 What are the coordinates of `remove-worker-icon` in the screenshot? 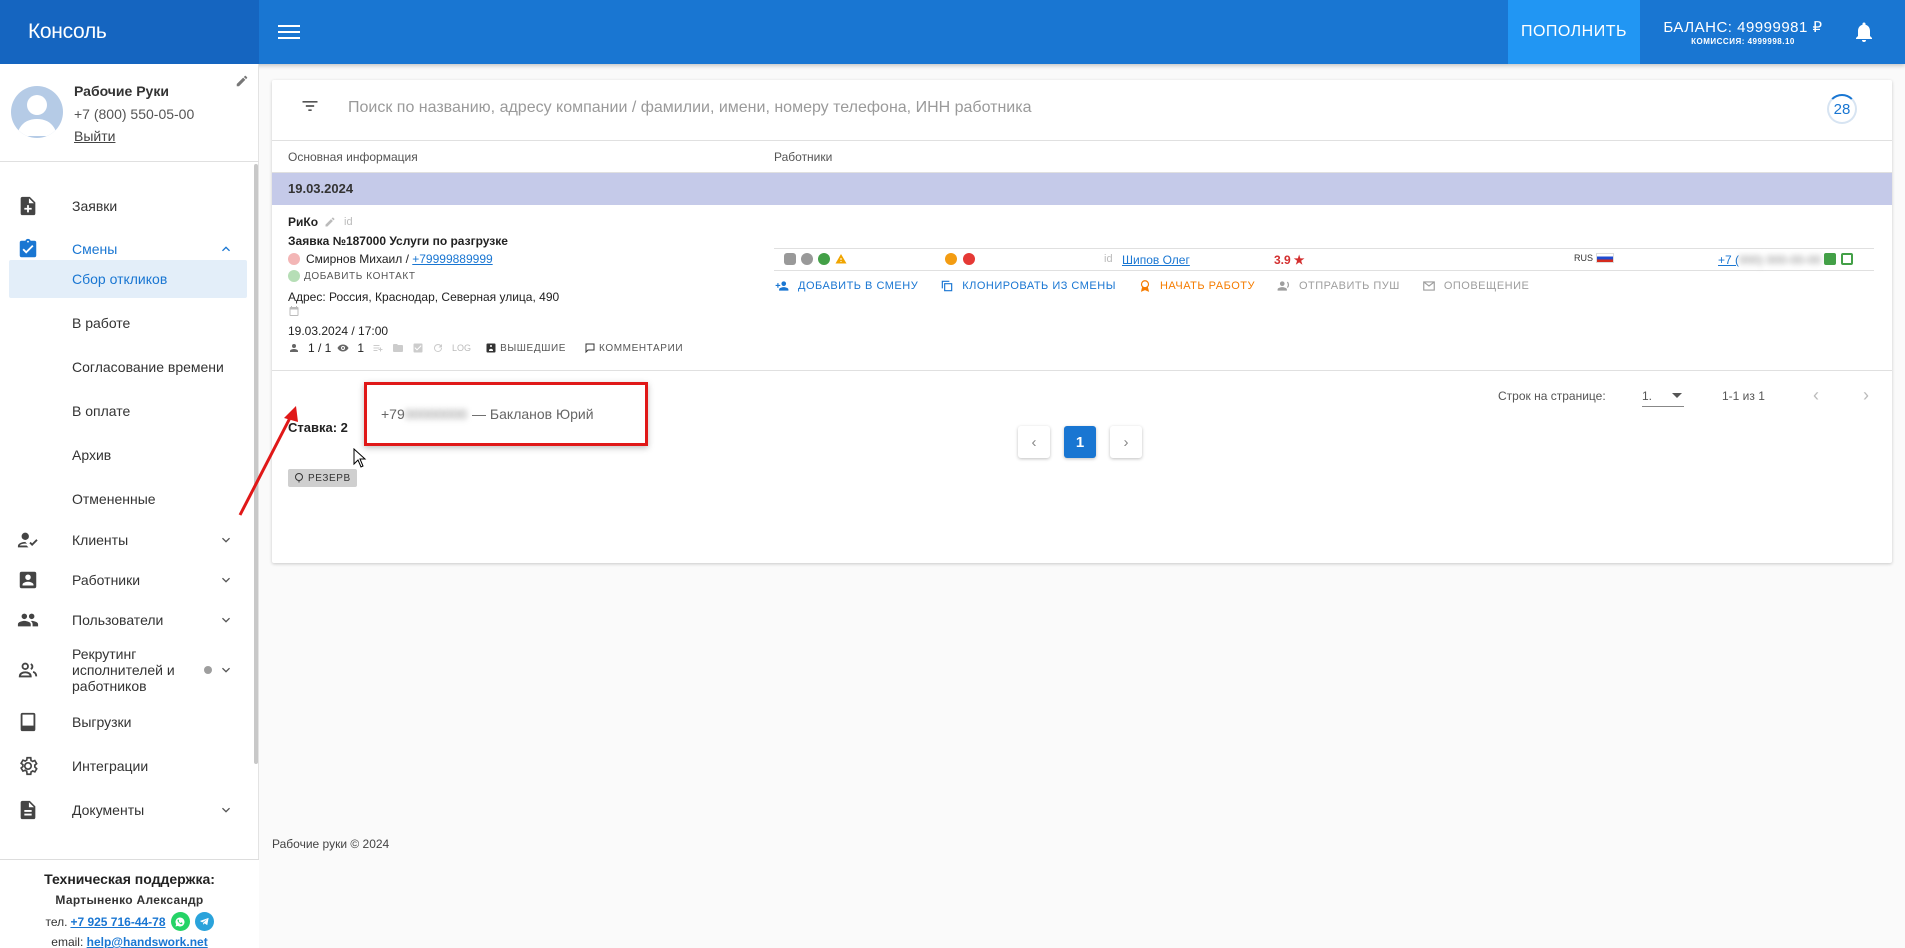 It's located at (790, 259).